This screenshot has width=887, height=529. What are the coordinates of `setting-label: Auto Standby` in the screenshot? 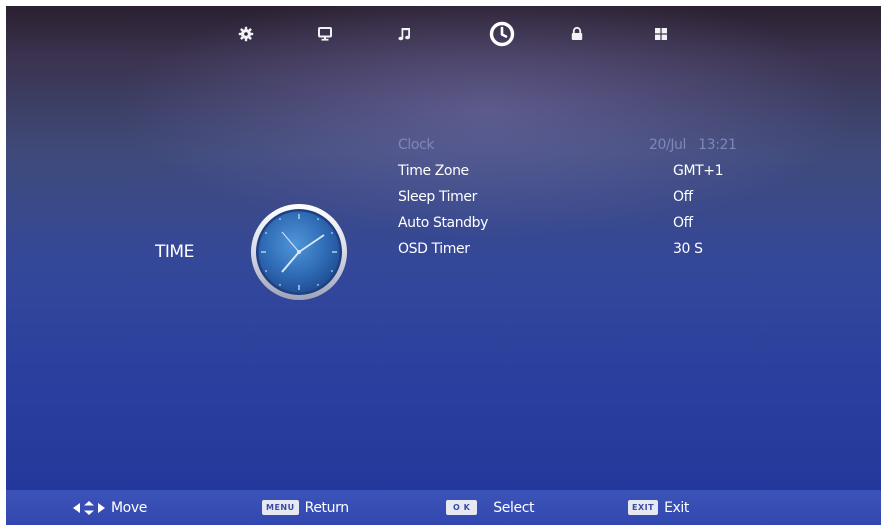 It's located at (443, 223).